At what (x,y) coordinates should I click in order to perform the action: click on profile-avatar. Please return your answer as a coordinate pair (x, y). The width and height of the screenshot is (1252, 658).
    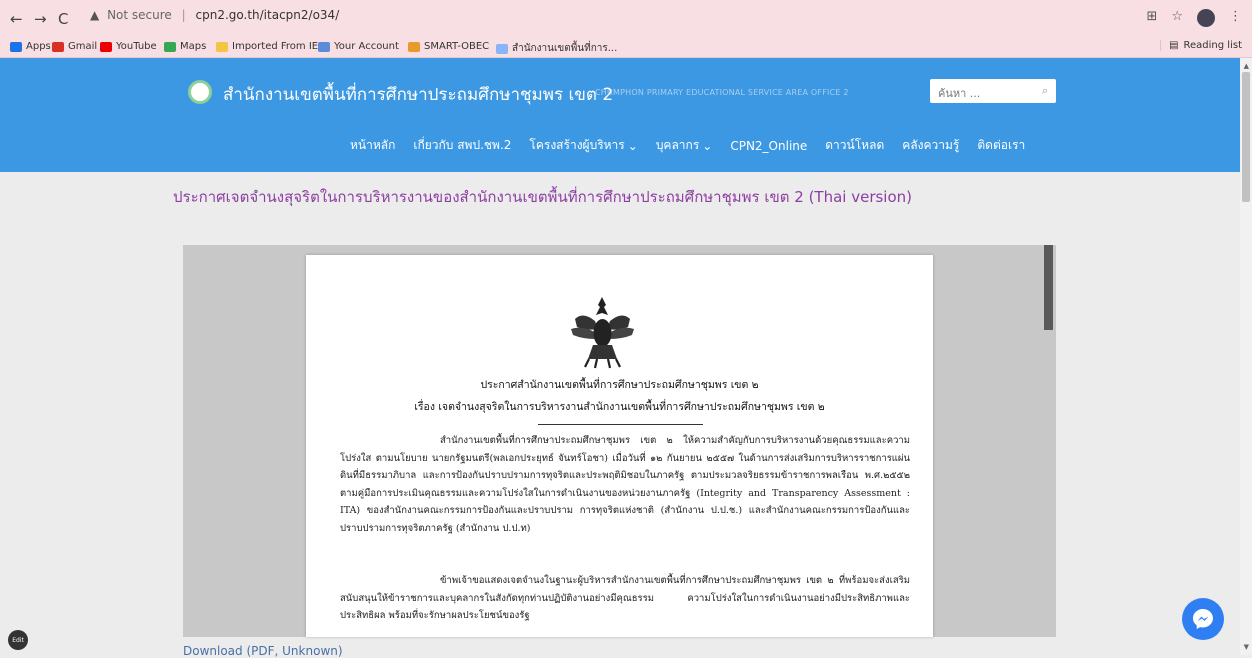
    Looking at the image, I should click on (1206, 18).